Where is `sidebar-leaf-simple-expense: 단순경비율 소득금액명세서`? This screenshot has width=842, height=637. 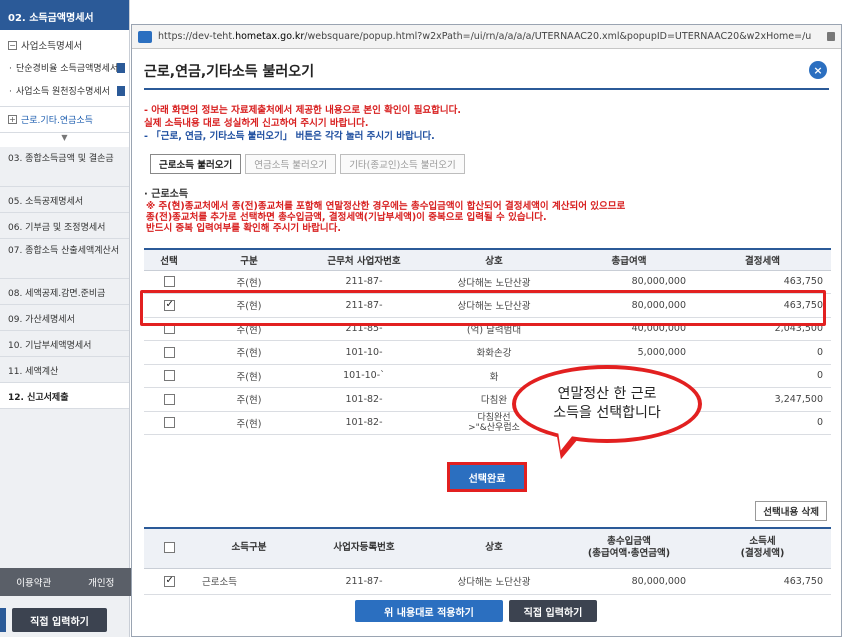
sidebar-leaf-simple-expense: 단순경비율 소득금액명세서 is located at coordinates (64, 69).